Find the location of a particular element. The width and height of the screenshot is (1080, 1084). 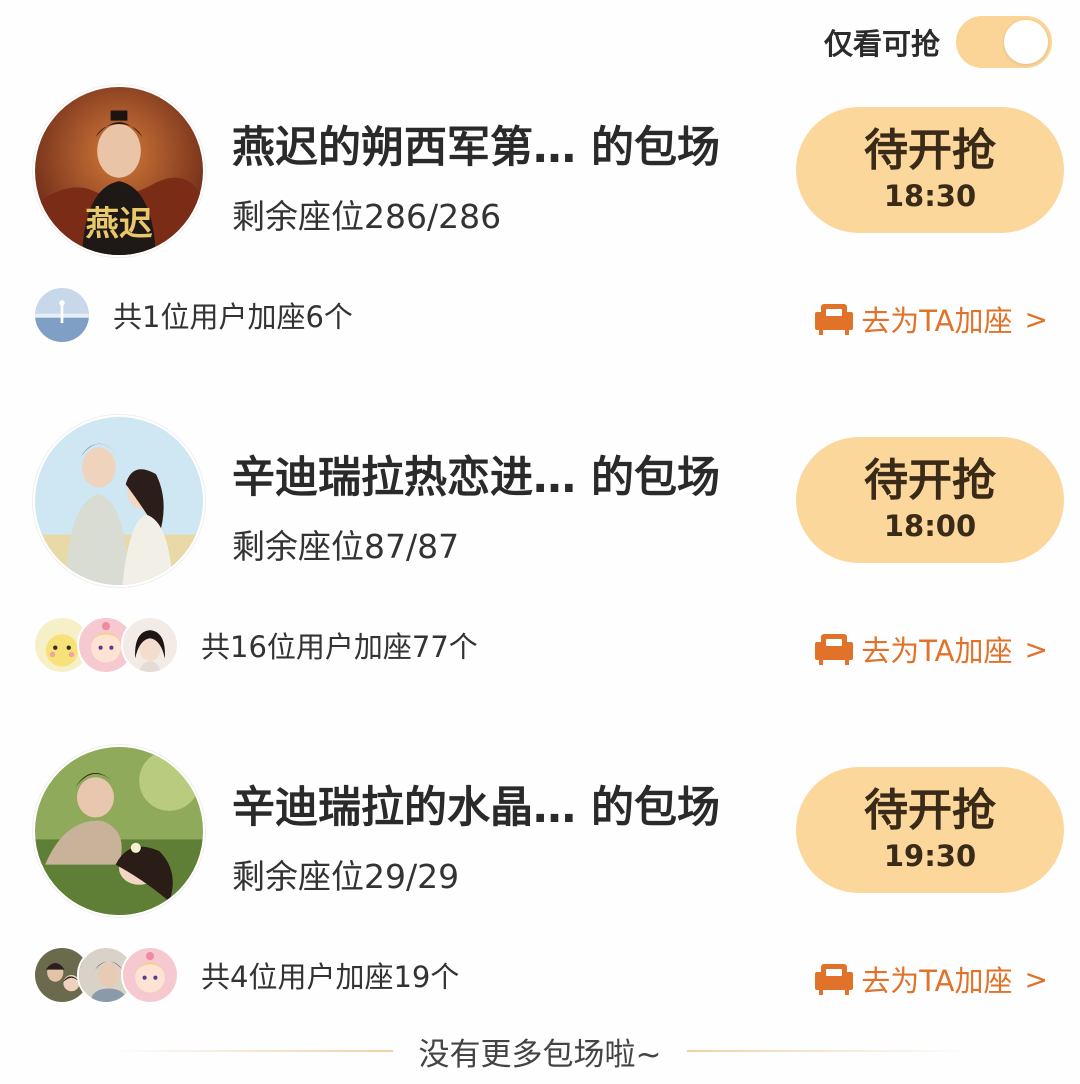

screening-title: 辛迪瑞拉的水晶… 的包场 is located at coordinates (476, 808).